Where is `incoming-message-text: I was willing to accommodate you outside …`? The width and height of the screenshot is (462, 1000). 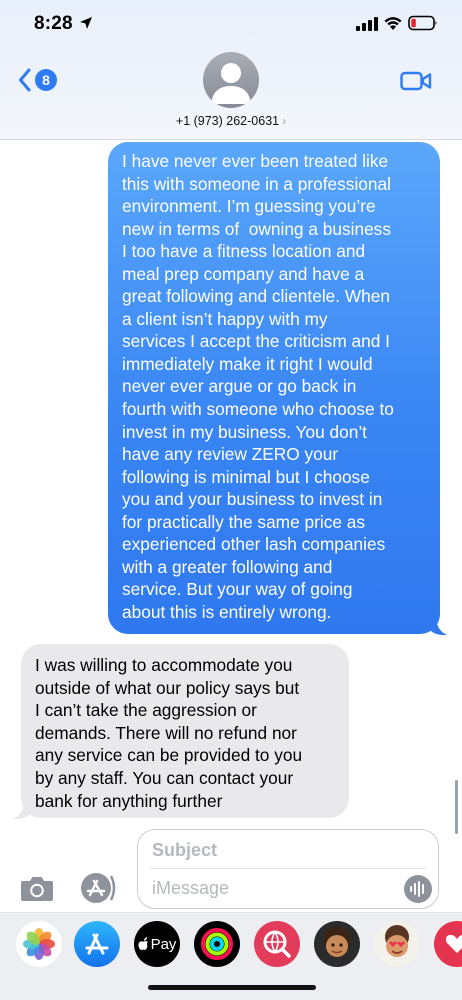 incoming-message-text: I was willing to accommodate you outside … is located at coordinates (185, 733).